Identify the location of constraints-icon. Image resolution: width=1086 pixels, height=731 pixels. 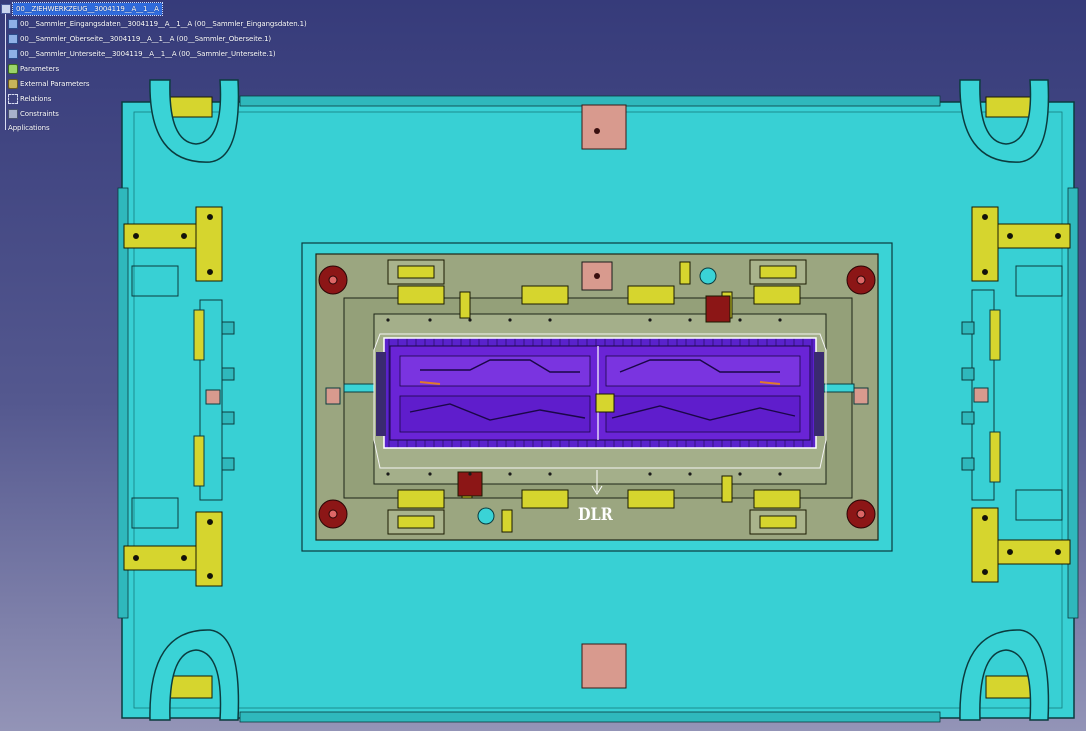
(13, 114).